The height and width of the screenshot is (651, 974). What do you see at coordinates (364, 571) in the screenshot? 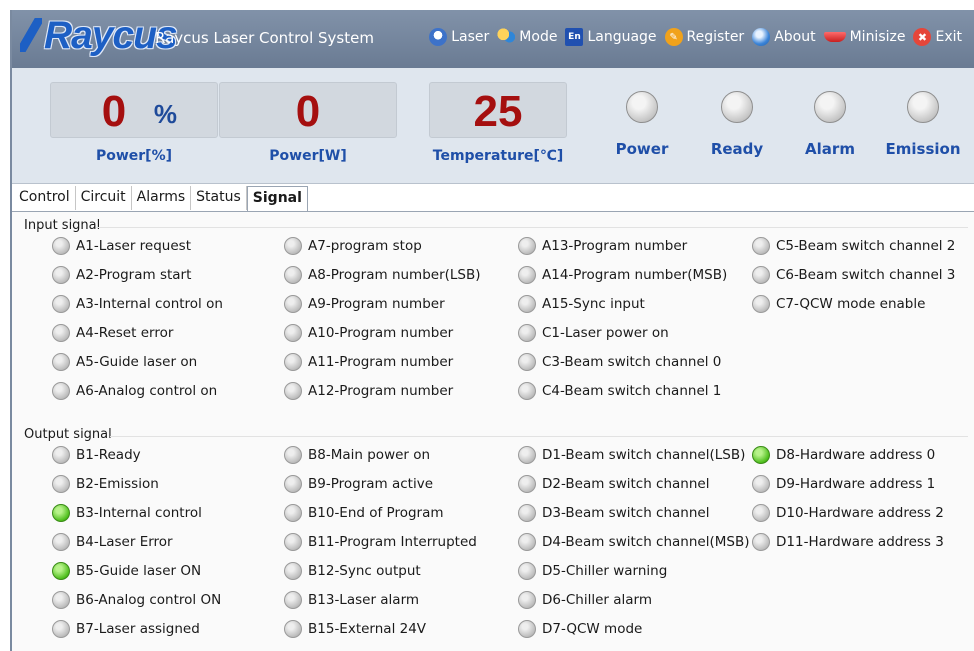
I see `signal-label: B12-Sync output` at bounding box center [364, 571].